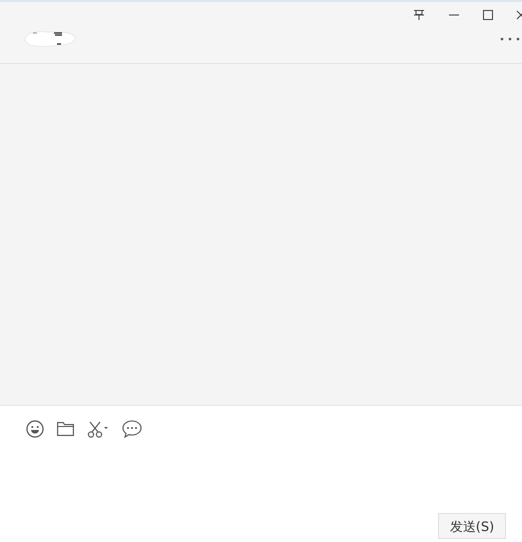 This screenshot has width=522, height=542. Describe the element at coordinates (510, 39) in the screenshot. I see `more-icon` at that location.